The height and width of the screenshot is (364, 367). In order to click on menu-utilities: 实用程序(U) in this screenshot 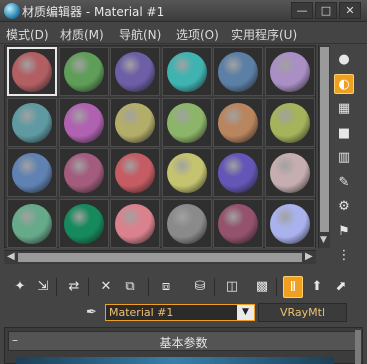, I will do `click(264, 34)`.